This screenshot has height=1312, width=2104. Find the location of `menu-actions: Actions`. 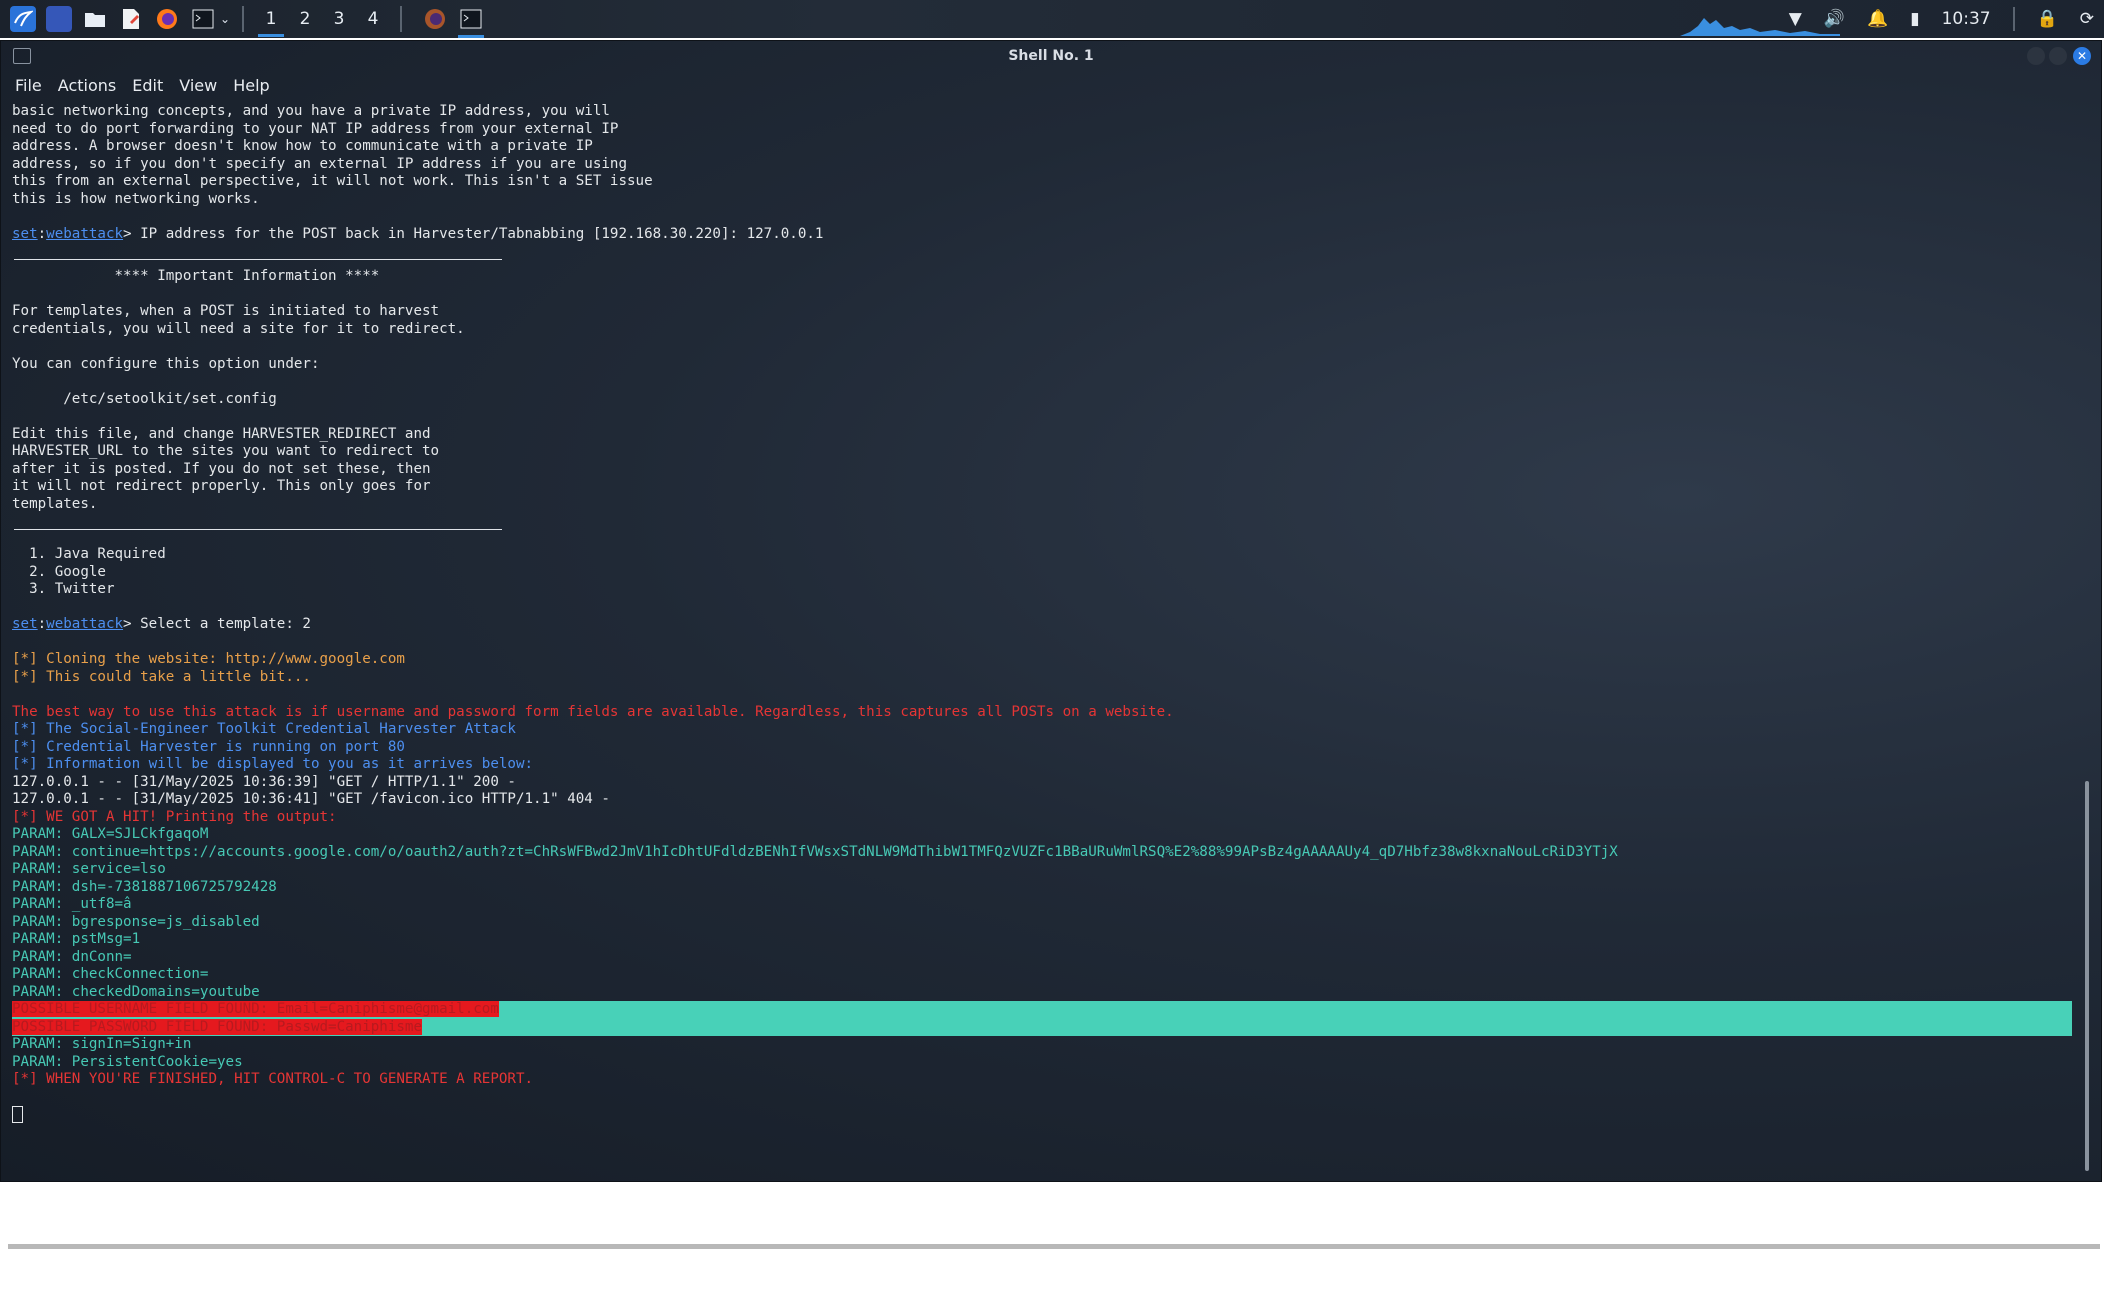

menu-actions: Actions is located at coordinates (87, 85).